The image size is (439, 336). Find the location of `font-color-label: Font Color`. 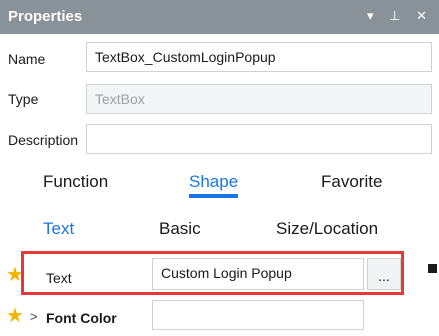

font-color-label: Font Color is located at coordinates (81, 318).